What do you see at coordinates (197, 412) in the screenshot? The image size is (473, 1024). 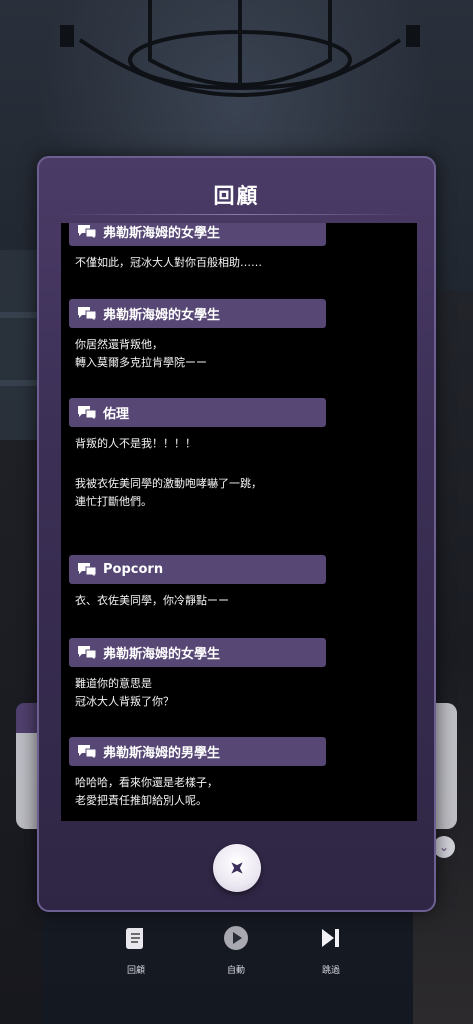 I see `speaker-tag: 佑理` at bounding box center [197, 412].